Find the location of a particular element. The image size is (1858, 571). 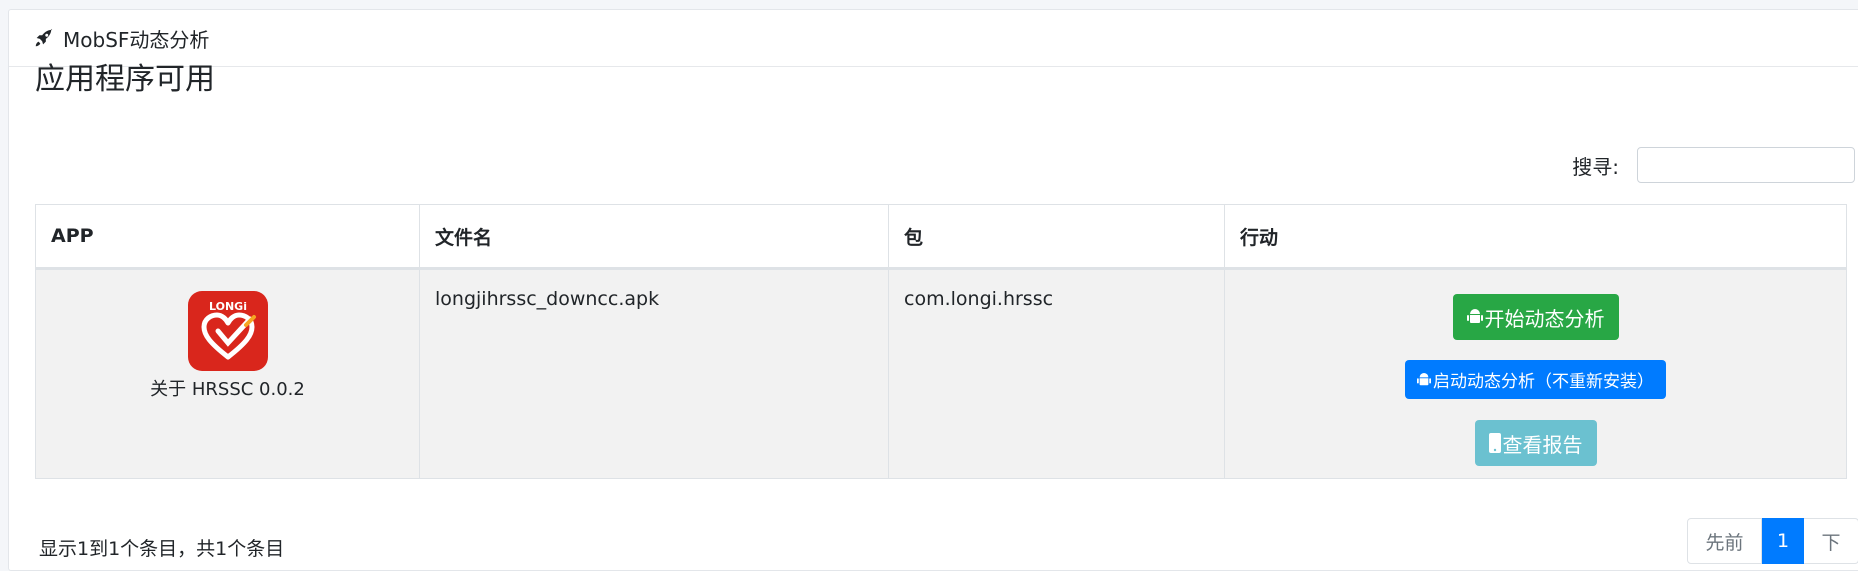

pagination: 先前 1 下 is located at coordinates (1772, 541).